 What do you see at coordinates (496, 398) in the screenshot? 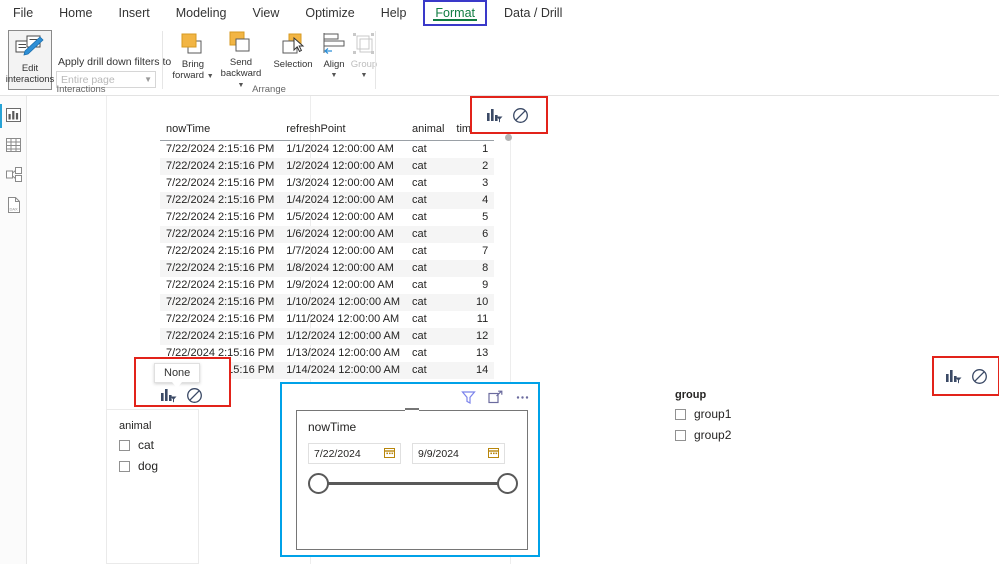
I see `focus-mode-icon` at bounding box center [496, 398].